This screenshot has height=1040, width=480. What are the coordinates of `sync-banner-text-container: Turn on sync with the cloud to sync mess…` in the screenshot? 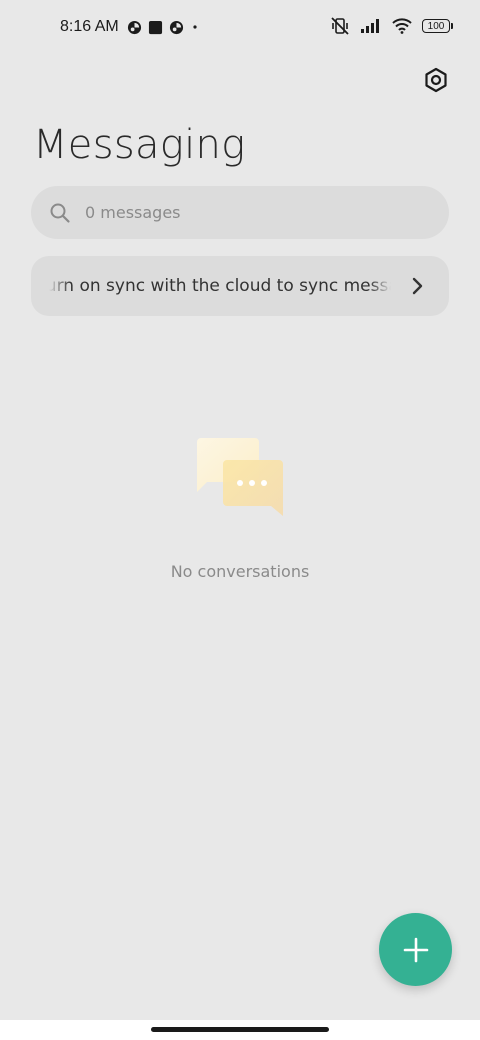 It's located at (220, 286).